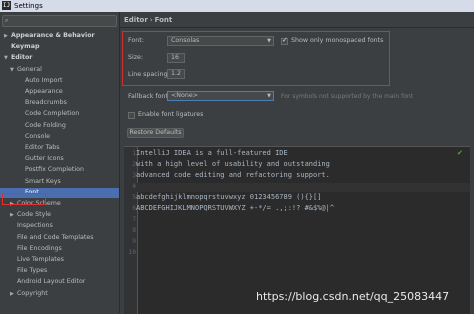 The height and width of the screenshot is (314, 474). I want to click on watermark-text: https://blog.csdn.net/qq_25083447, so click(353, 296).